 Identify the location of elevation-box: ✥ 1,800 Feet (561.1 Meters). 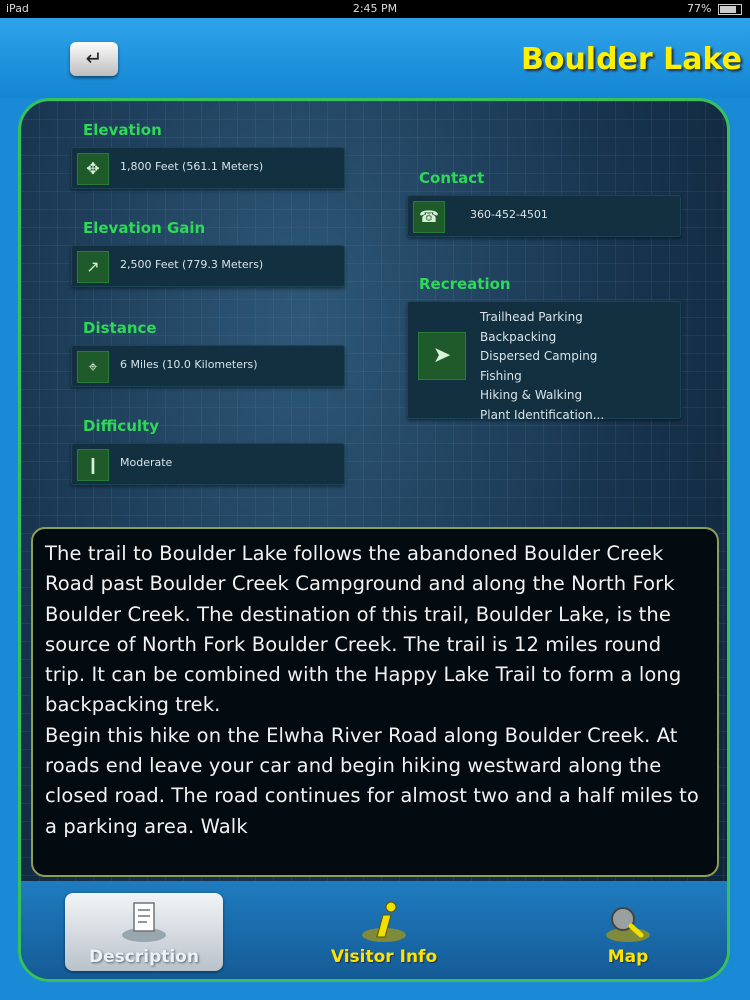
(208, 168).